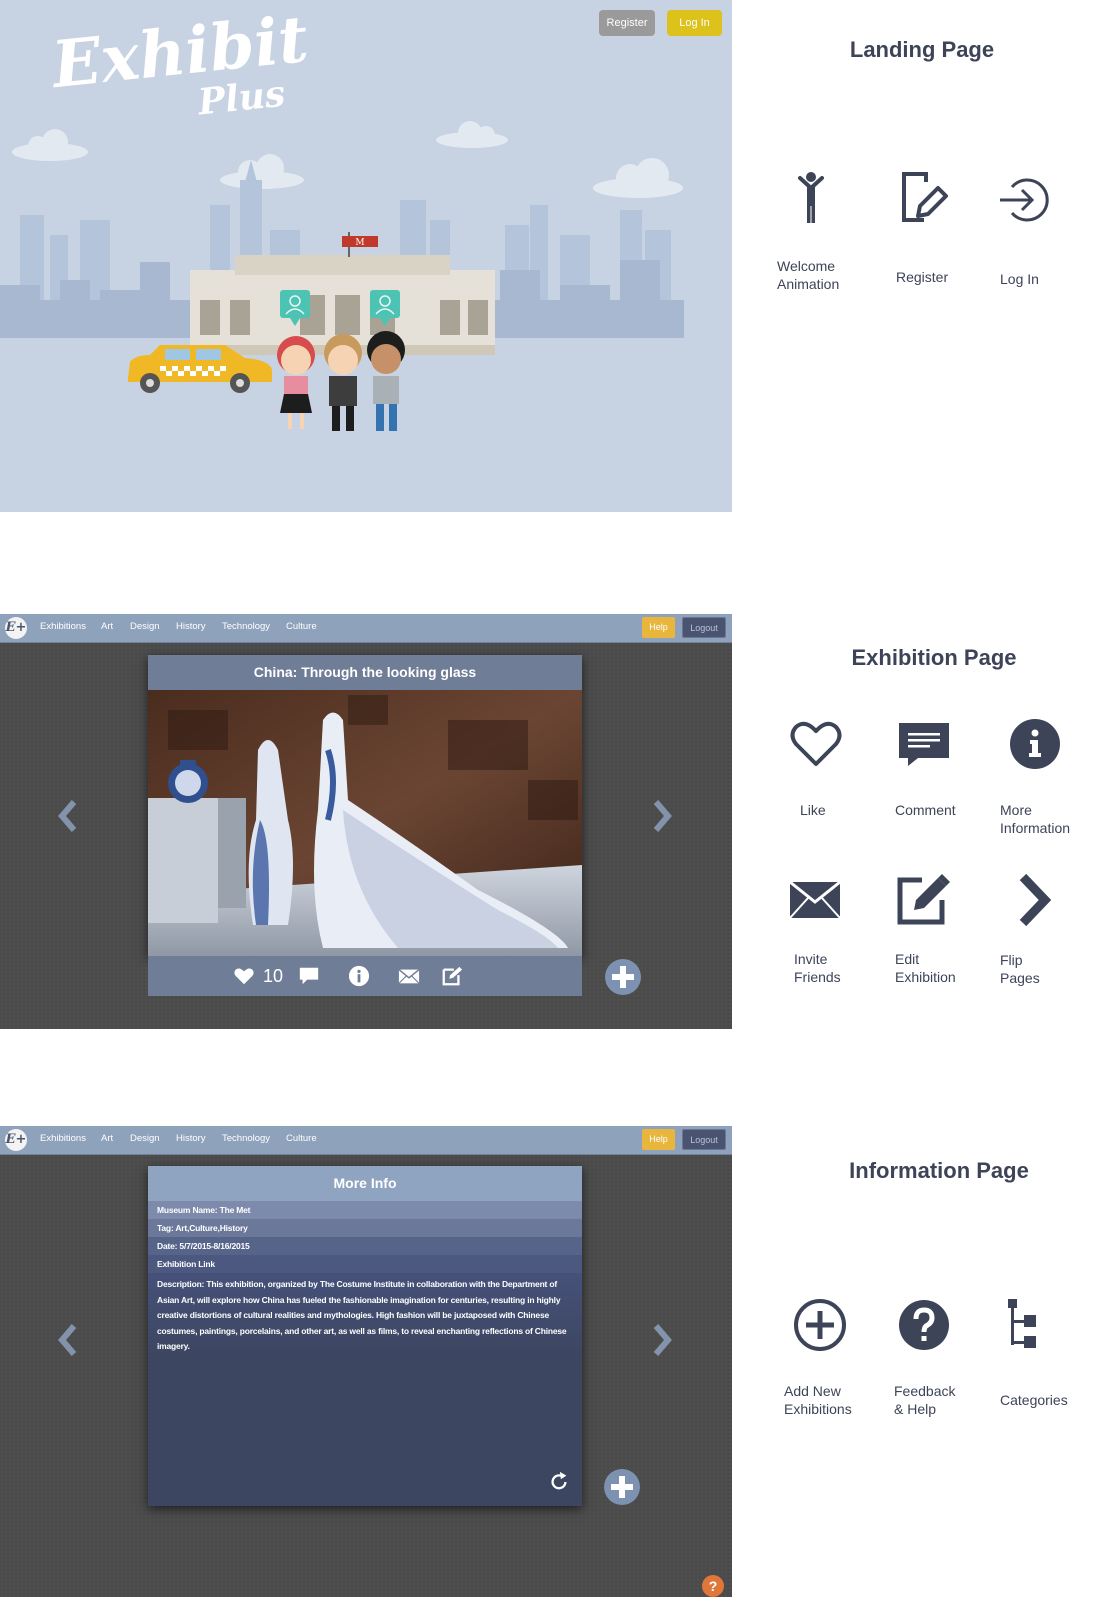 Image resolution: width=1116 pixels, height=1597 pixels. I want to click on flag-letter: M, so click(359, 243).